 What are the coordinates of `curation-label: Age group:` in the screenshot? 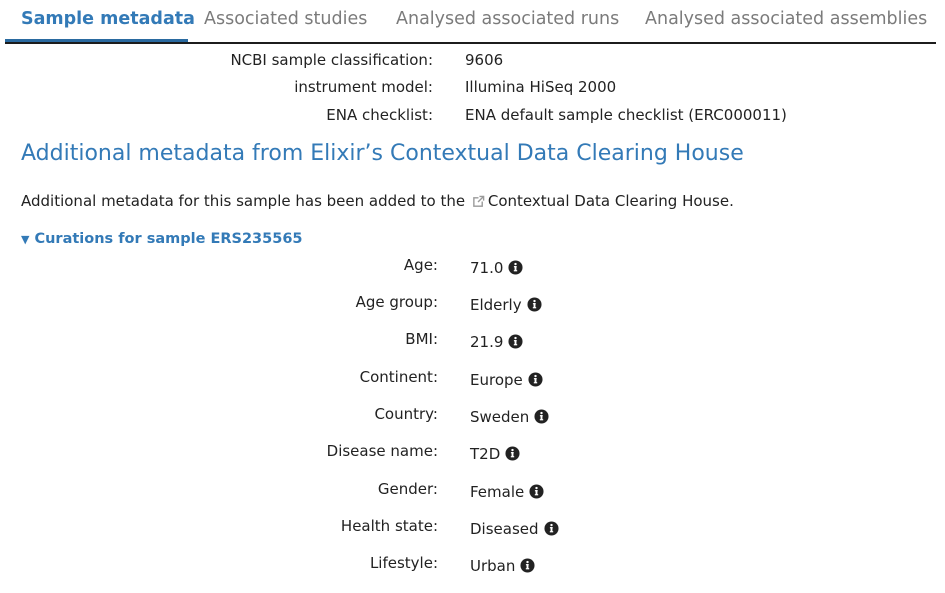 It's located at (396, 302).